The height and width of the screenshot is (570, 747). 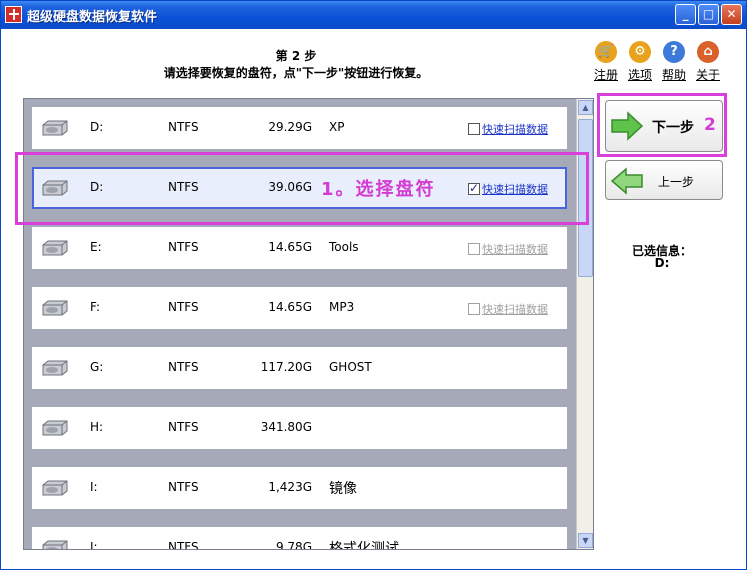 What do you see at coordinates (674, 52) in the screenshot?
I see `help-icon: ?` at bounding box center [674, 52].